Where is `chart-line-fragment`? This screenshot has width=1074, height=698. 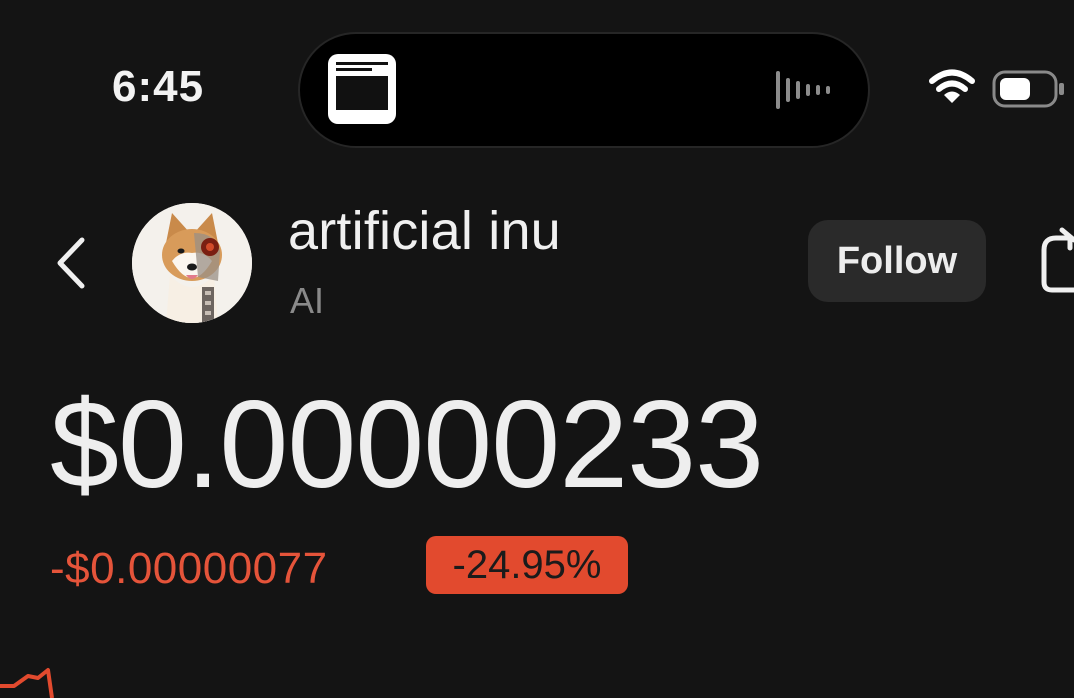 chart-line-fragment is located at coordinates (27, 683).